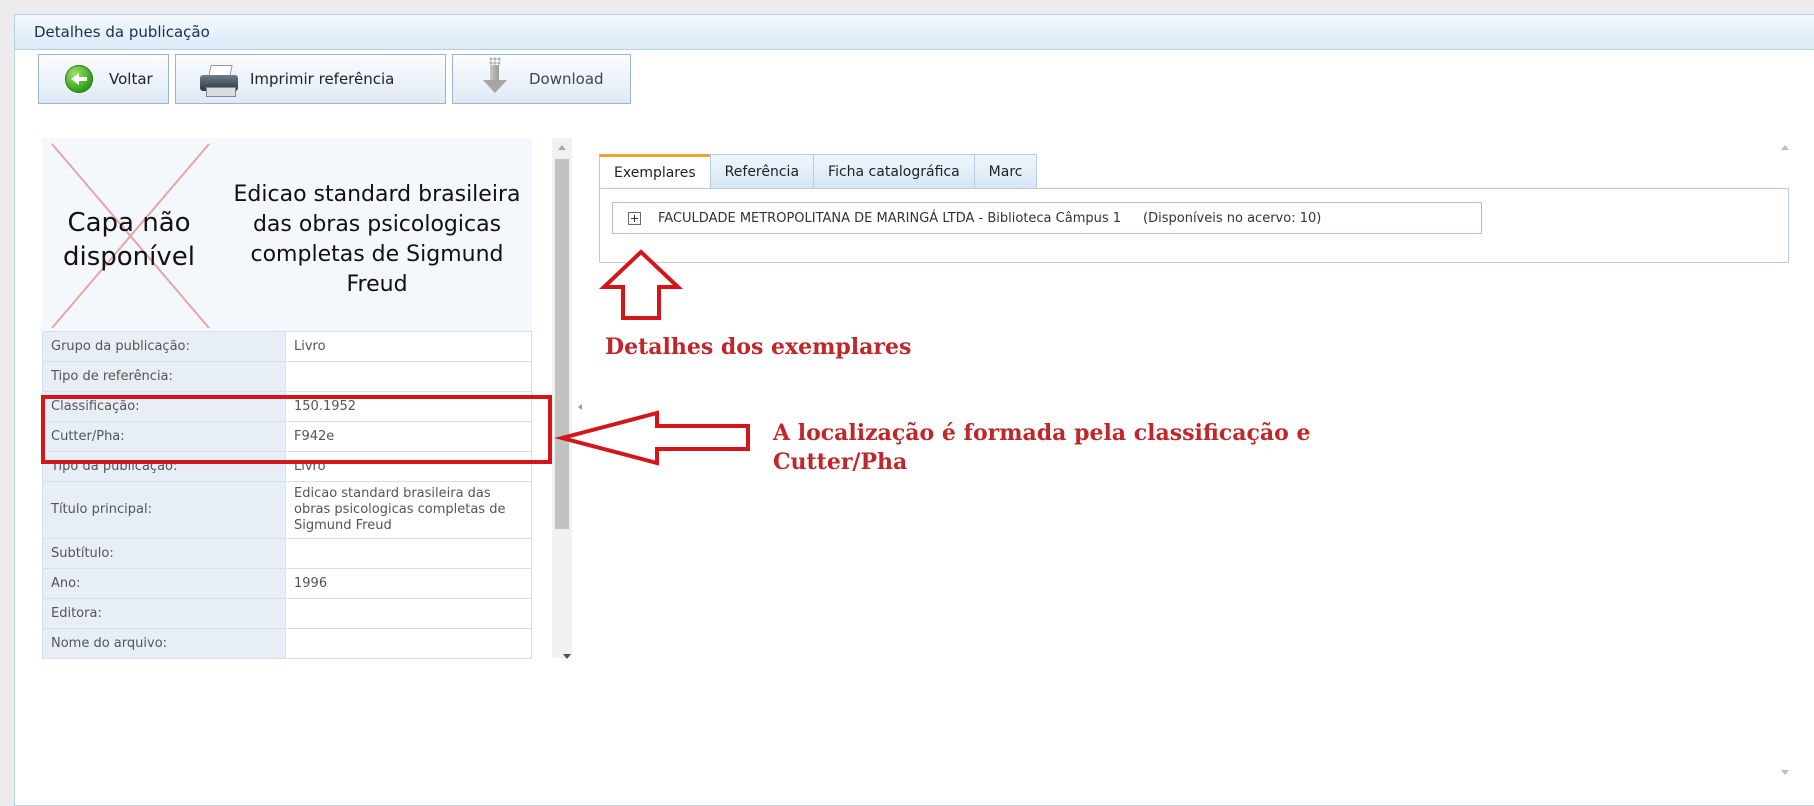 The width and height of the screenshot is (1814, 806). I want to click on metadata-row: Classificação: 150.1952, so click(287, 406).